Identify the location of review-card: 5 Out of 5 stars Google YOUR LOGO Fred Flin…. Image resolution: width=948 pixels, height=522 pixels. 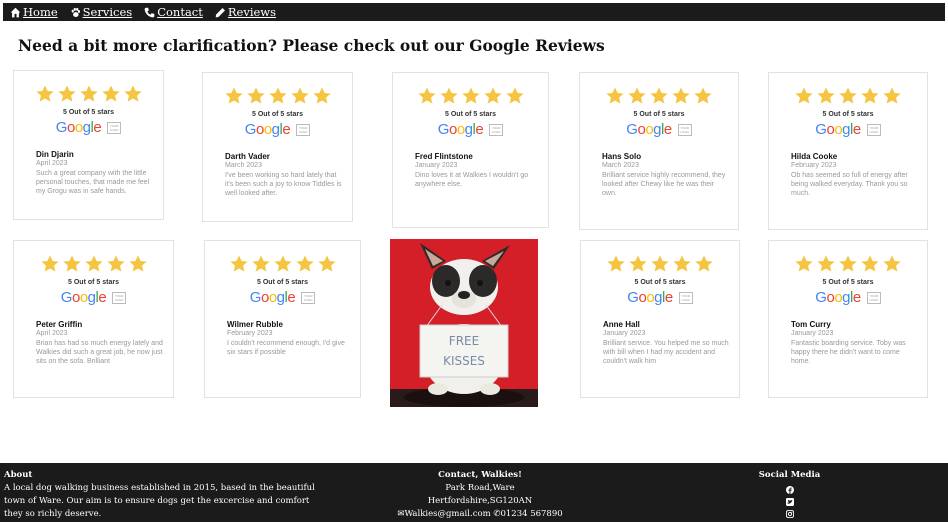
(470, 150).